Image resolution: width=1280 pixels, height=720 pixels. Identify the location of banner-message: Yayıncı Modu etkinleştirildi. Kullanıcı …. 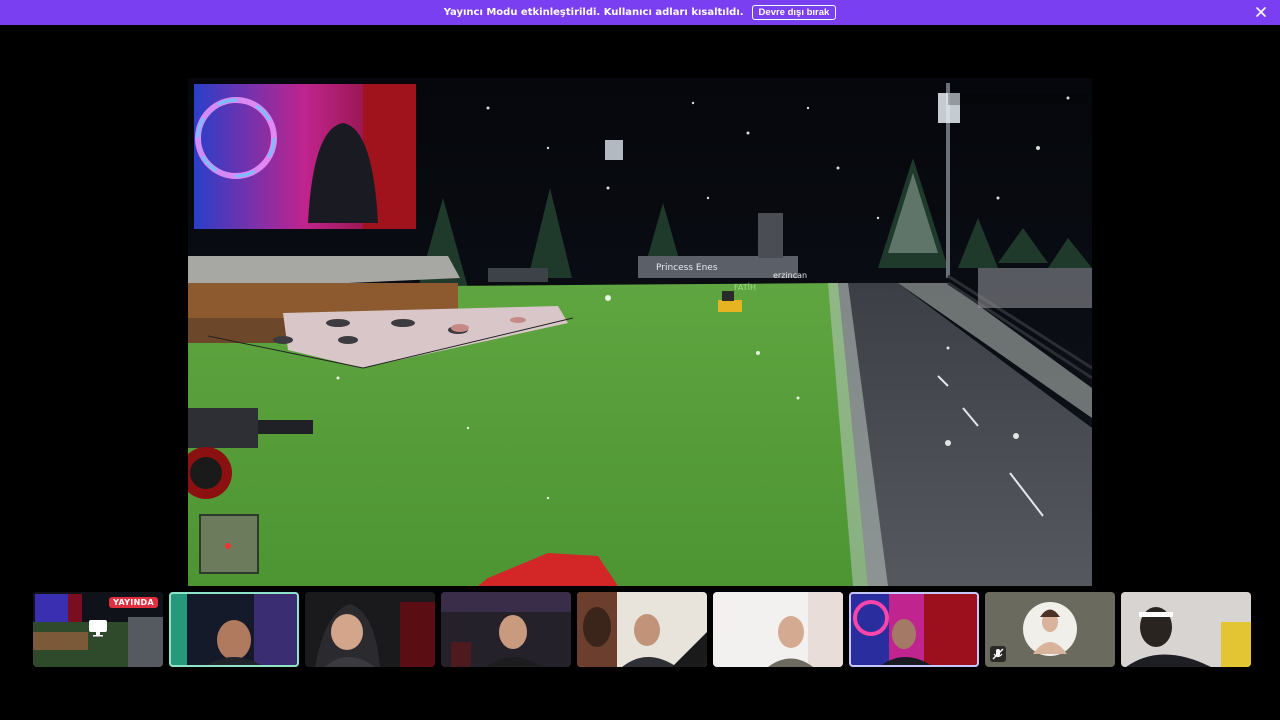
(593, 12).